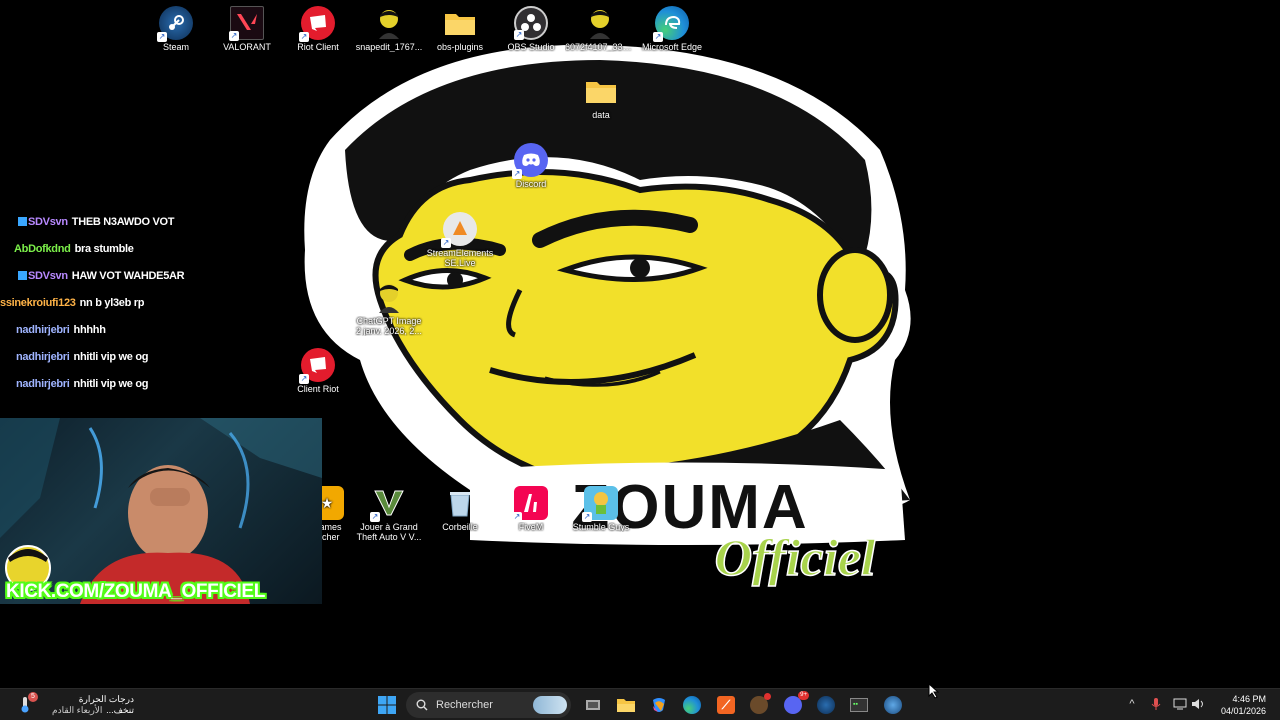 The height and width of the screenshot is (720, 1280). I want to click on chat-text: HAW VOT WAHDE5AR, so click(128, 275).